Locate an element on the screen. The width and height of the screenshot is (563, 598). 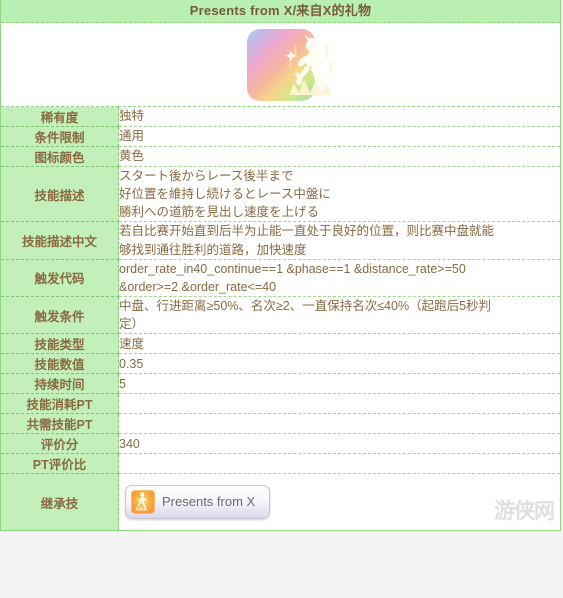
row-label-evaluation-score: 评价分 is located at coordinates (59, 444).